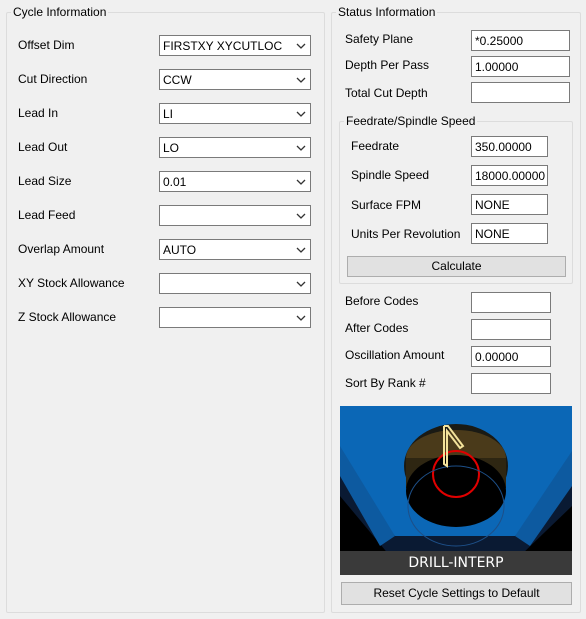 The width and height of the screenshot is (586, 619). What do you see at coordinates (497, 67) in the screenshot?
I see `depth-per-pass-value: 1.00000` at bounding box center [497, 67].